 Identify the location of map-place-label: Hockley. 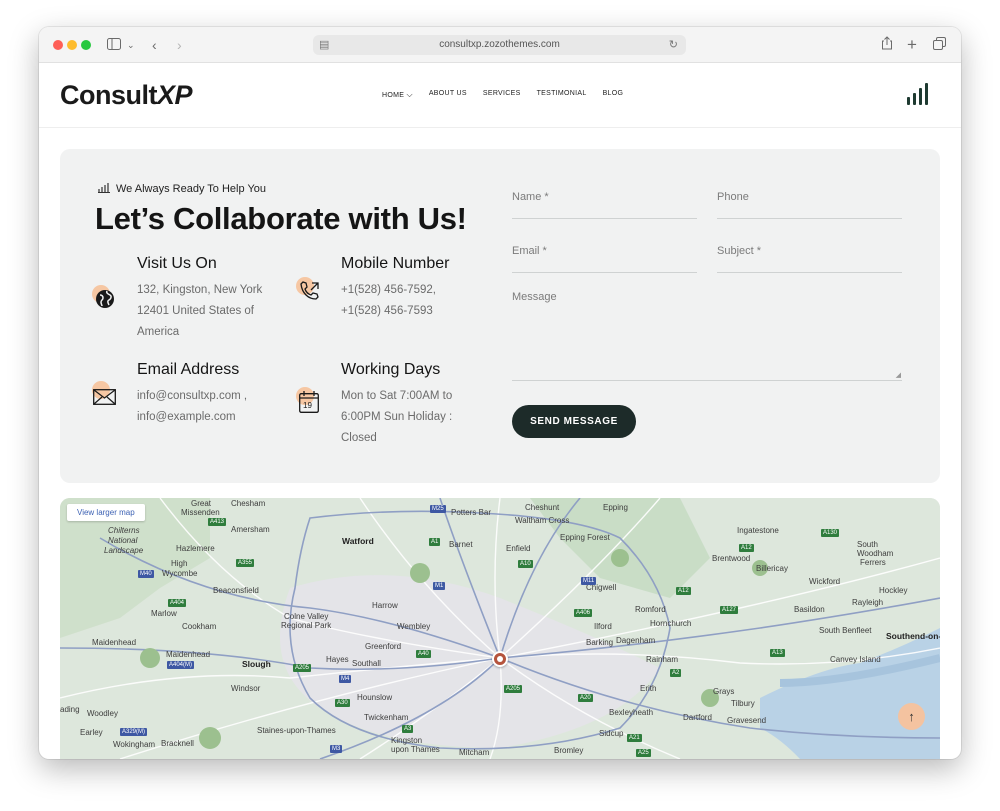
(893, 590).